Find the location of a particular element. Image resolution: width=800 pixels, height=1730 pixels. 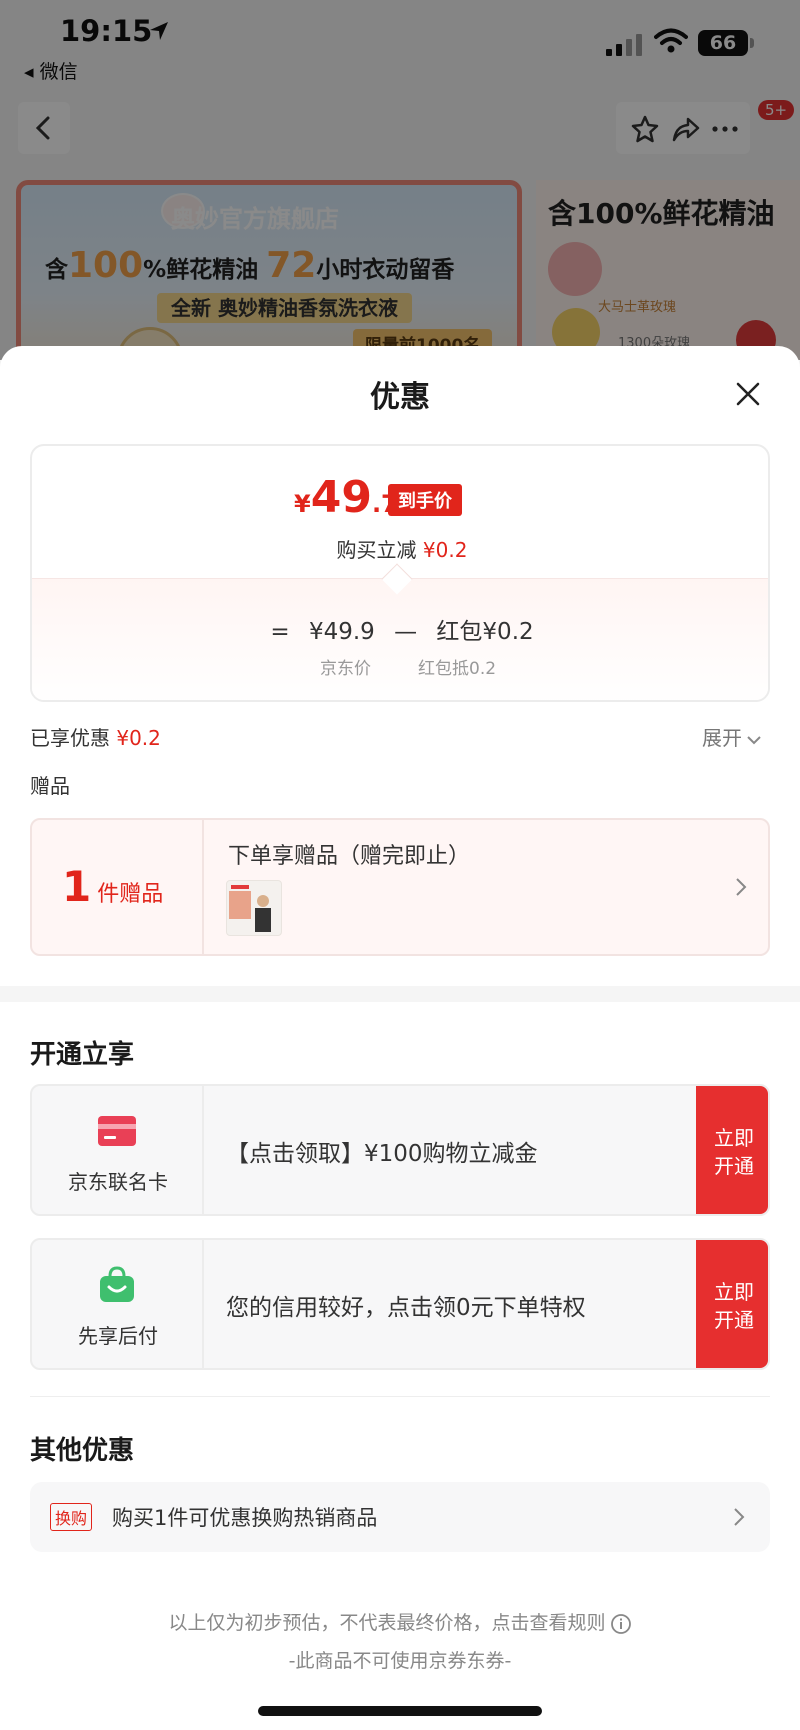

gift-count: 1 件赠品 is located at coordinates (113, 886).